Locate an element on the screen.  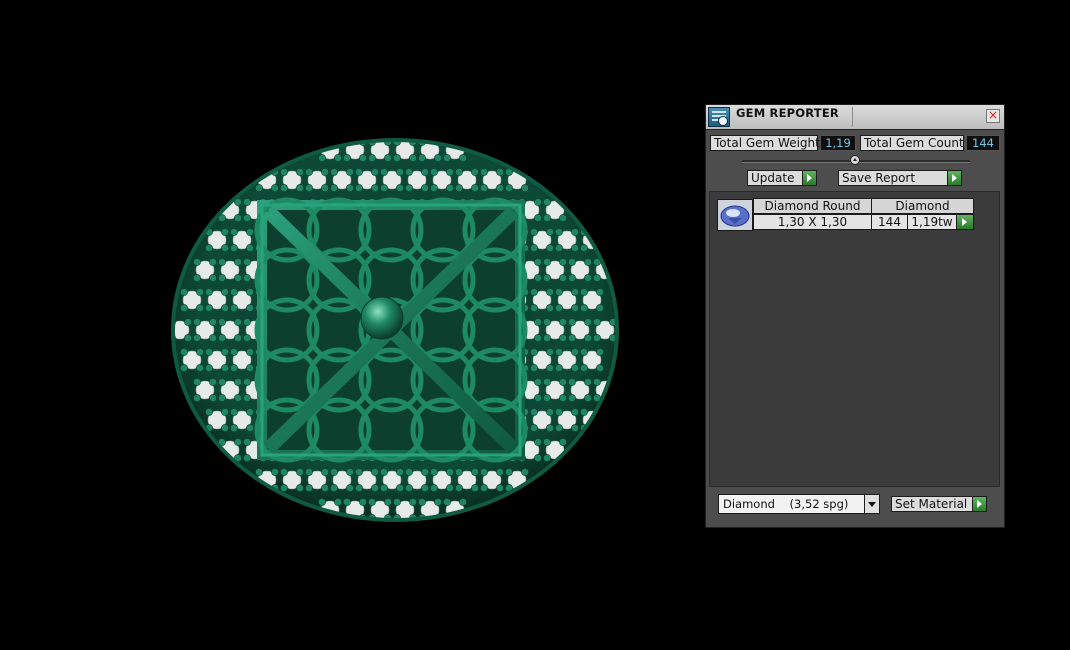
row-play-arrow-icon is located at coordinates (965, 222).